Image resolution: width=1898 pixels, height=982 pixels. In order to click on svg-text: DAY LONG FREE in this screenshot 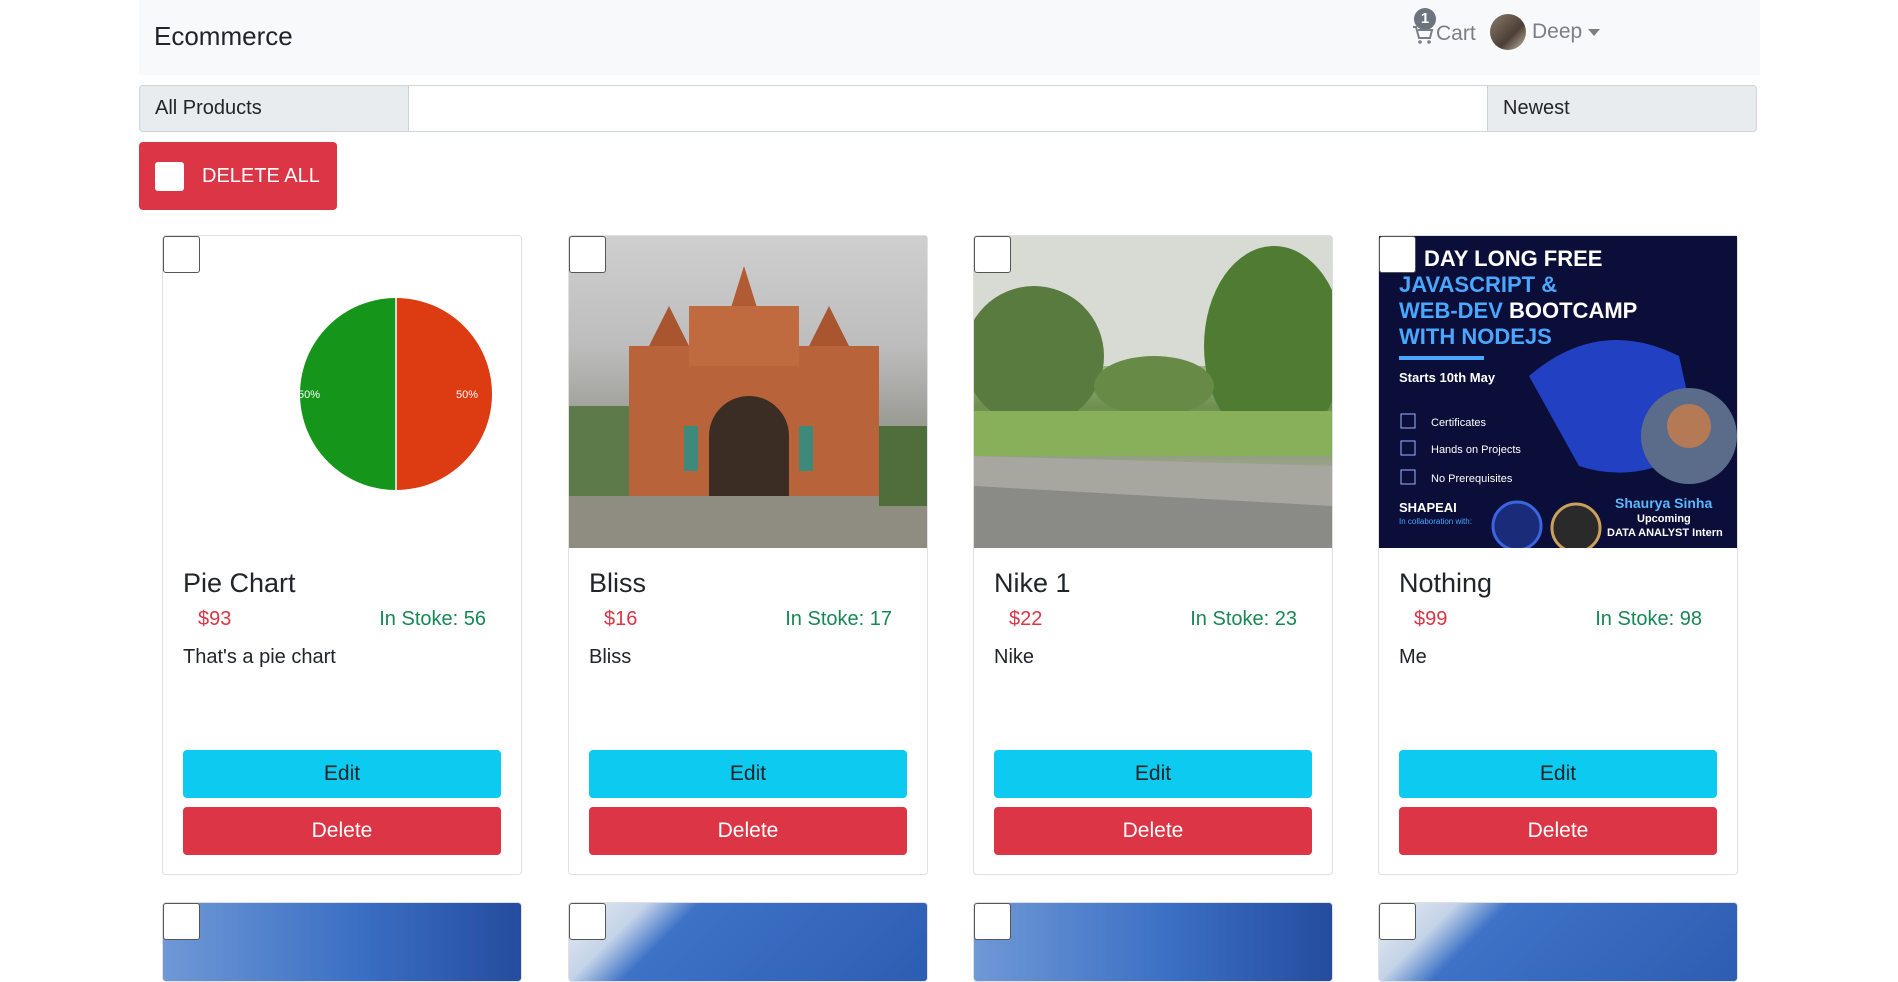, I will do `click(1513, 258)`.